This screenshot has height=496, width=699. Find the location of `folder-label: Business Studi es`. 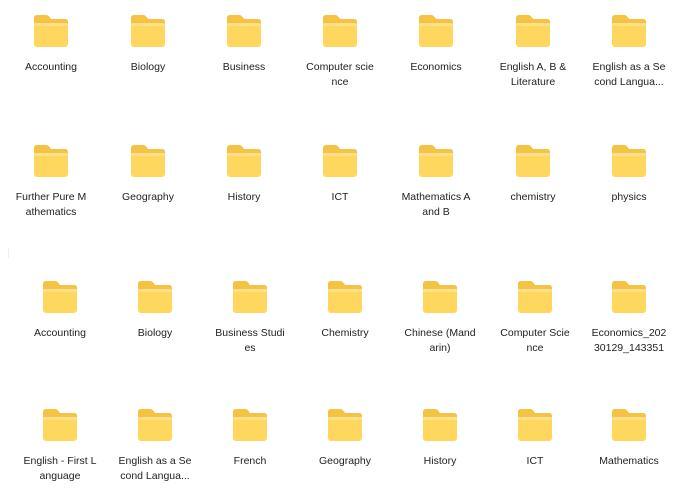

folder-label: Business Studi es is located at coordinates (250, 340).